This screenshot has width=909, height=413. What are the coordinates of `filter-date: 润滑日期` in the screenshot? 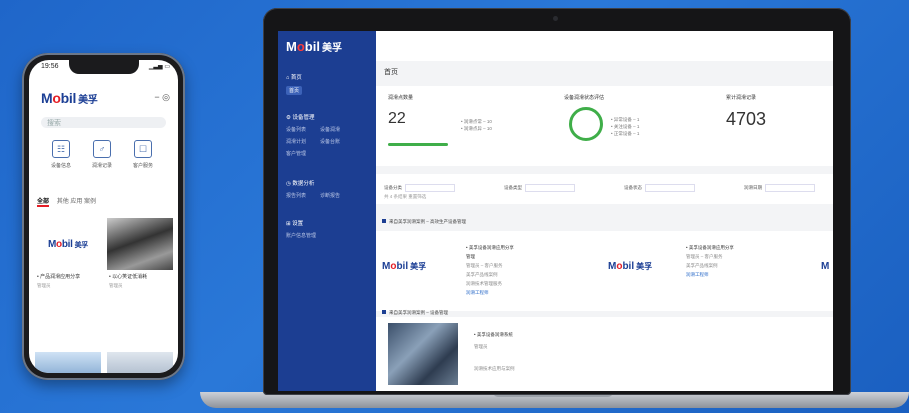 It's located at (779, 188).